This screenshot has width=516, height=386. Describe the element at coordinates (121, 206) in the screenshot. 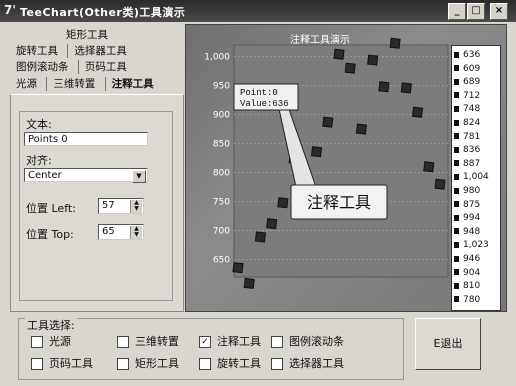

I see `left-spin-input: 57 ▲ ▼` at that location.